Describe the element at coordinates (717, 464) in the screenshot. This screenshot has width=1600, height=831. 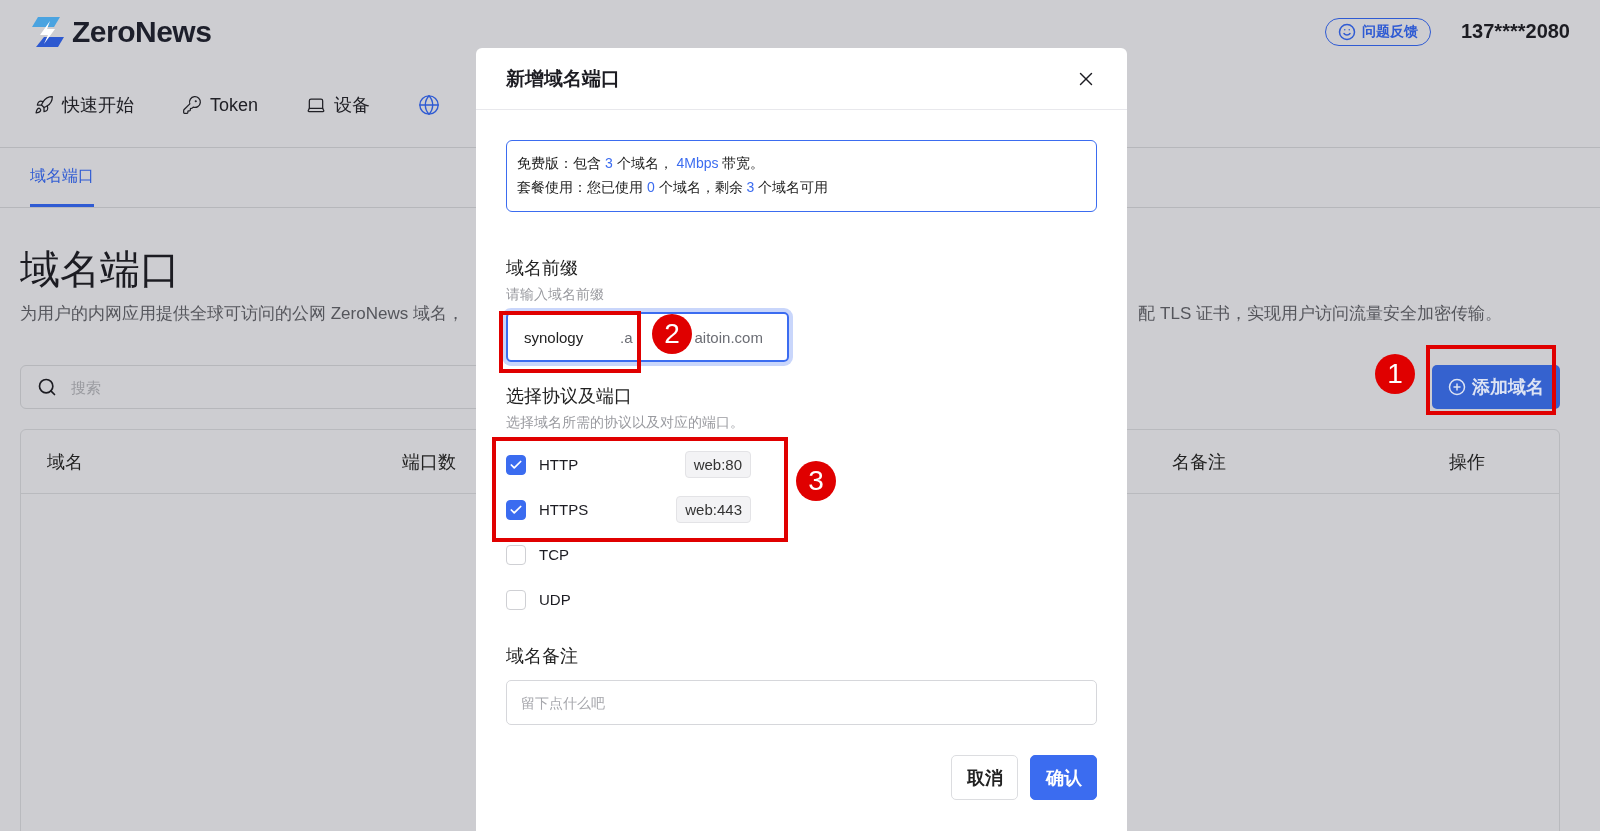
I see `port-tag: web:80` at that location.